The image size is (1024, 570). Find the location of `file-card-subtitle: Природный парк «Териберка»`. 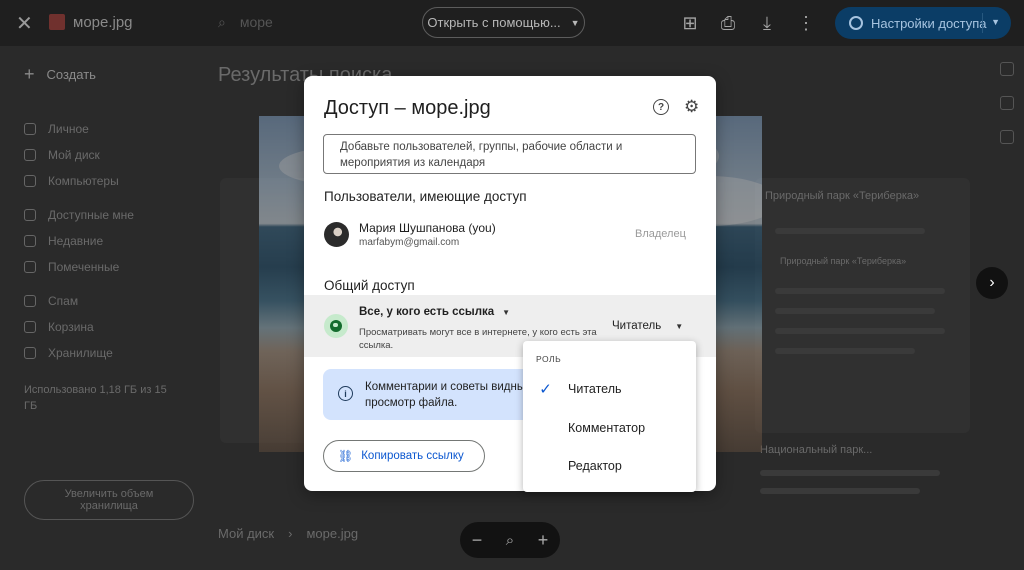

file-card-subtitle: Природный парк «Териберка» is located at coordinates (843, 261).